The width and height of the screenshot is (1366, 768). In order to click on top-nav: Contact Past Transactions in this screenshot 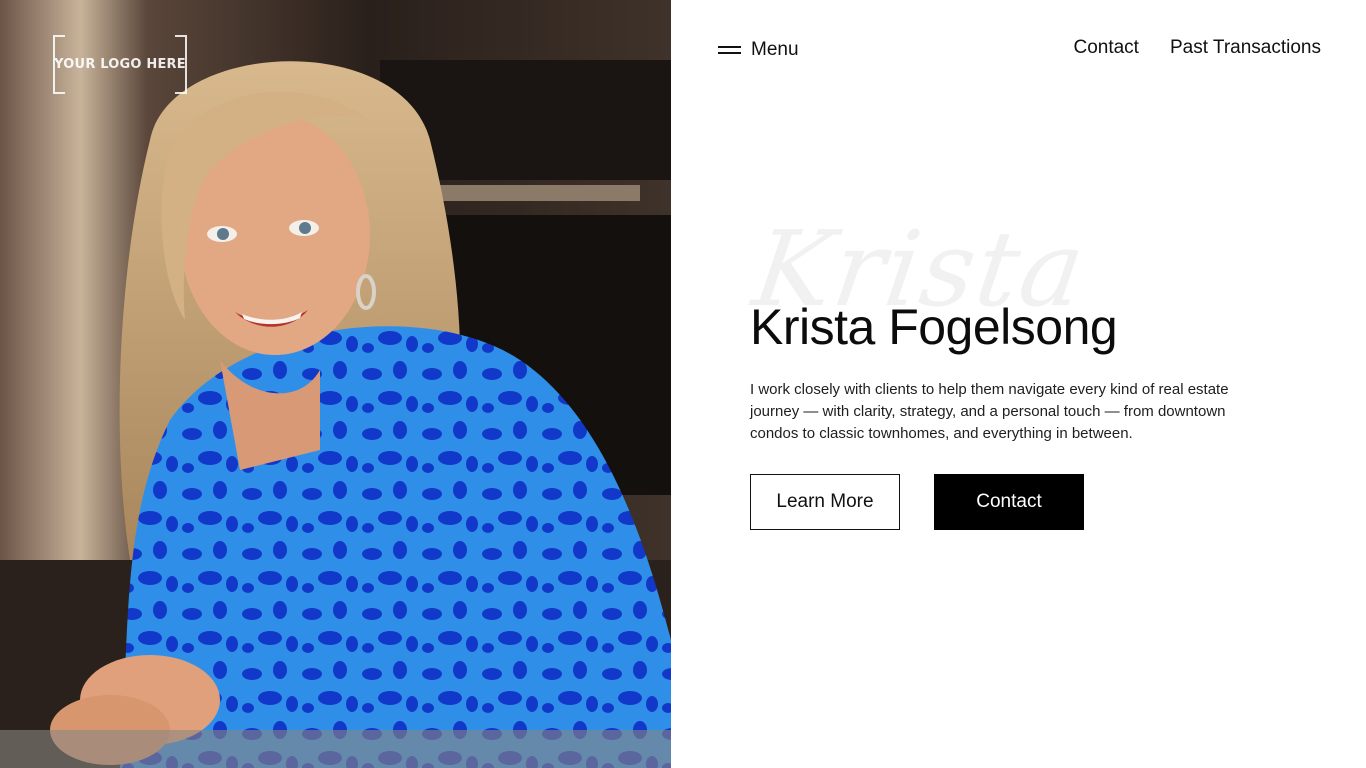, I will do `click(1197, 48)`.